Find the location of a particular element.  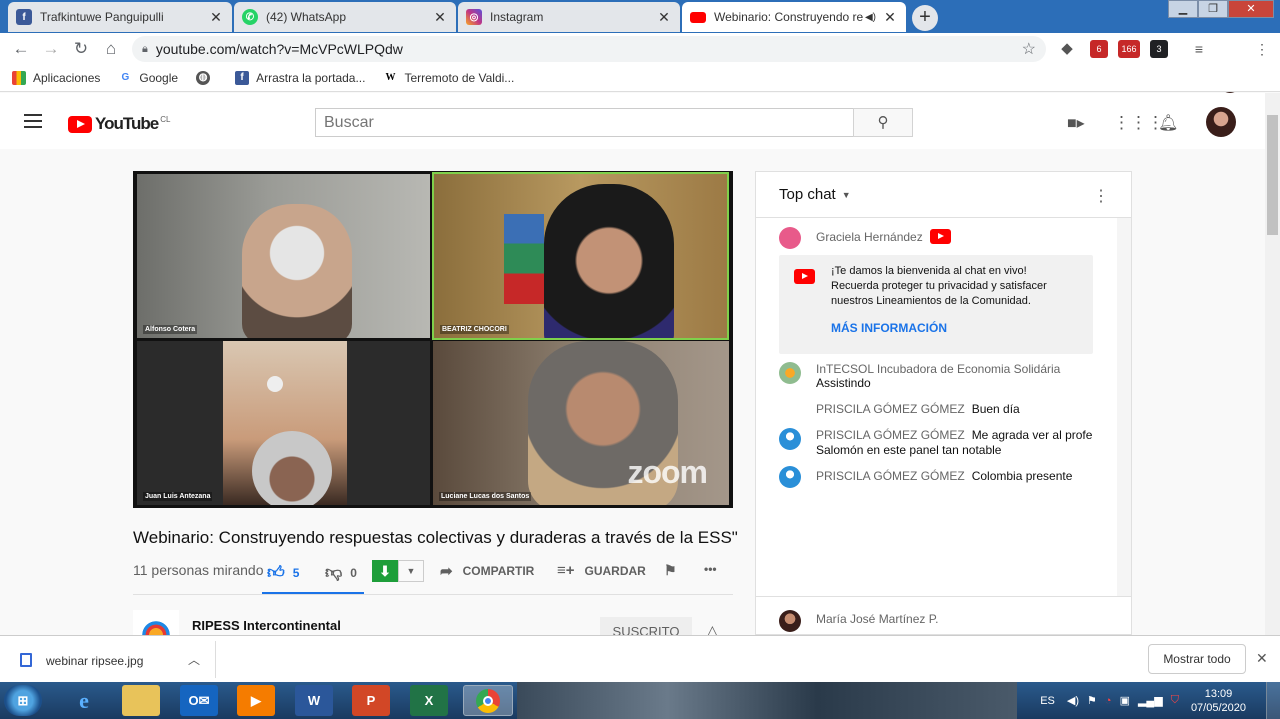

scrollbar-thumb is located at coordinates (1272, 175).